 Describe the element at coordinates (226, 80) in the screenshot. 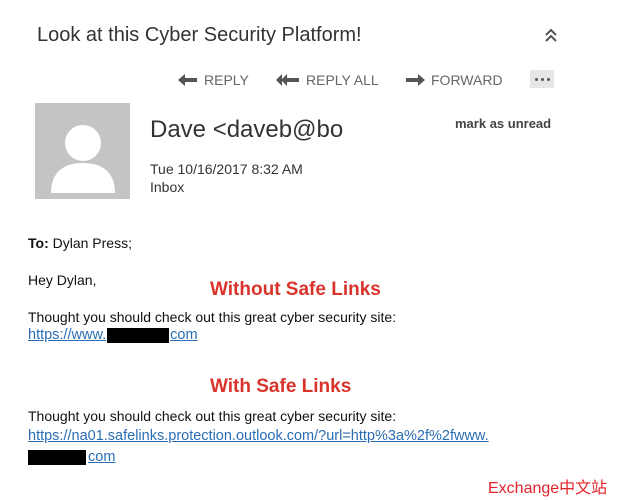

I see `reply-label: REPLY` at that location.